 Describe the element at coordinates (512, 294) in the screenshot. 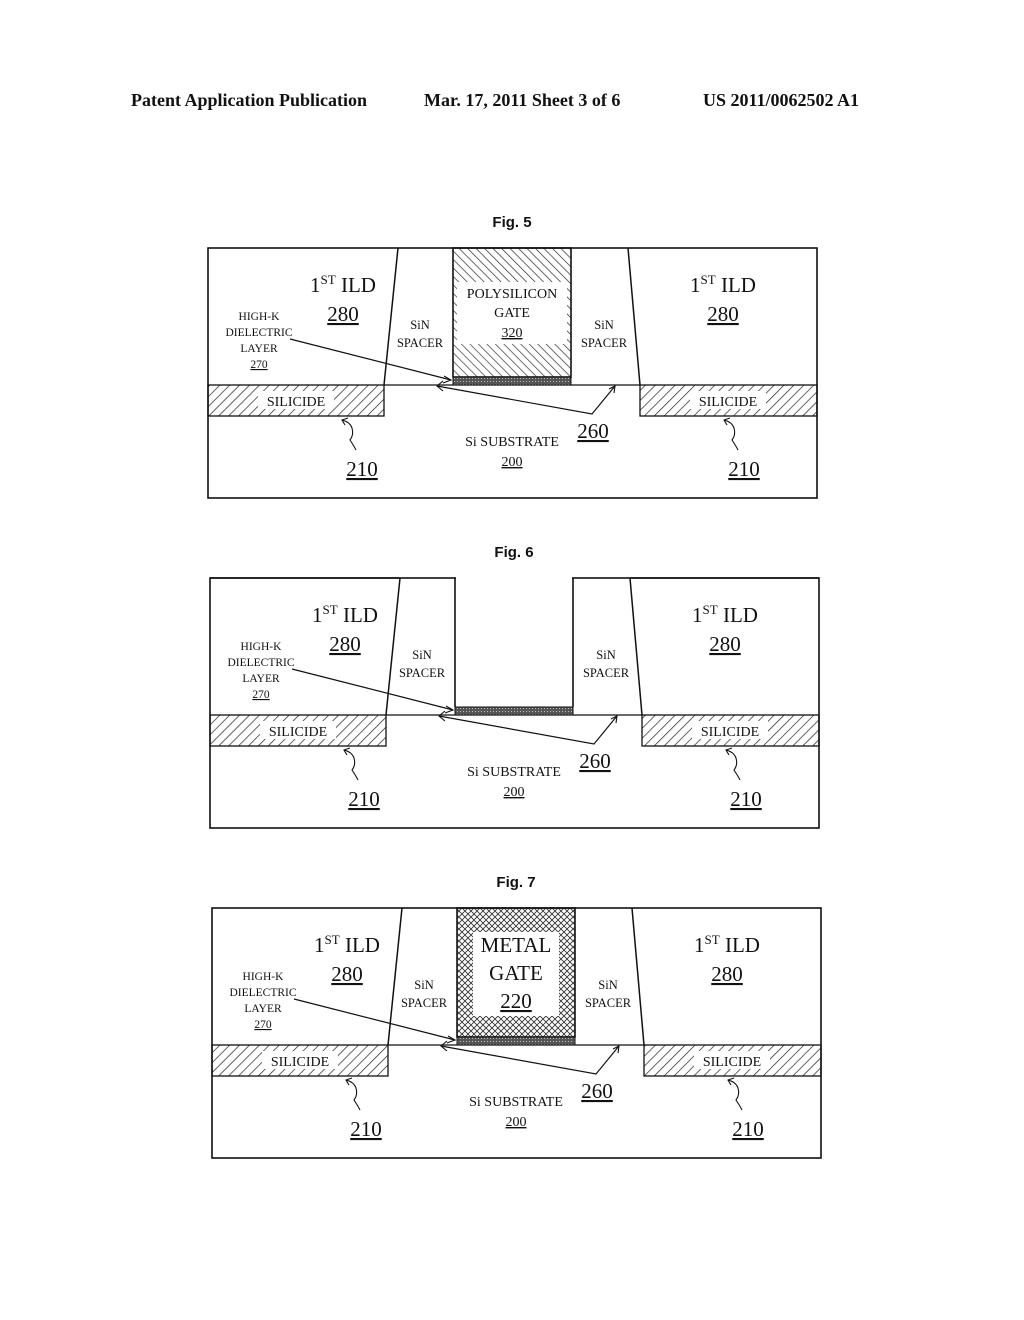

I see `gate-label-line1: POLYSILICON` at that location.